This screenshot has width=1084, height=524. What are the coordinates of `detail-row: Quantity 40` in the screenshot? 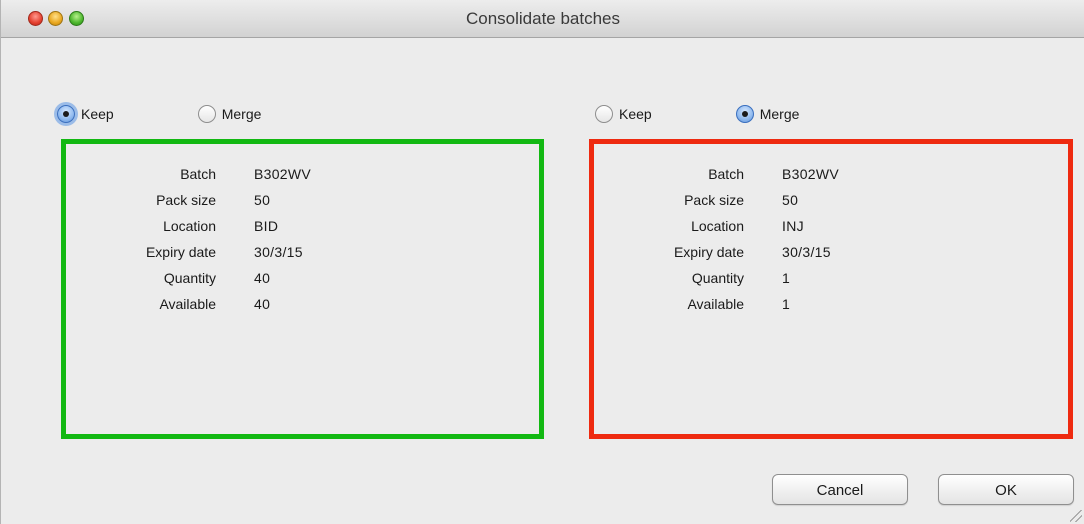 It's located at (188, 278).